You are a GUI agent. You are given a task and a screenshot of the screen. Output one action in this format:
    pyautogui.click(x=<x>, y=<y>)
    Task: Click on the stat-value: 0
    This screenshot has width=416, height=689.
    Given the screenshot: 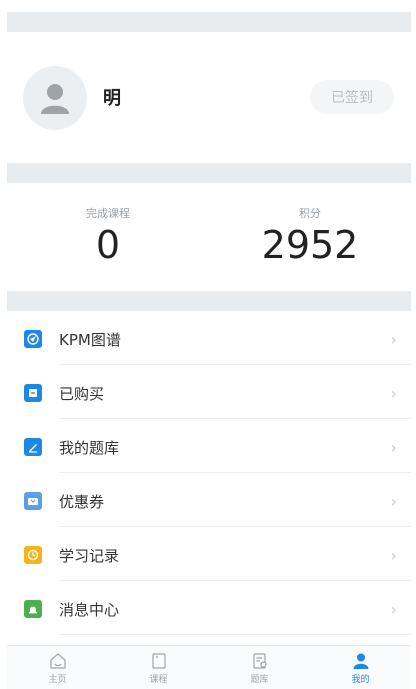 What is the action you would take?
    pyautogui.click(x=108, y=245)
    